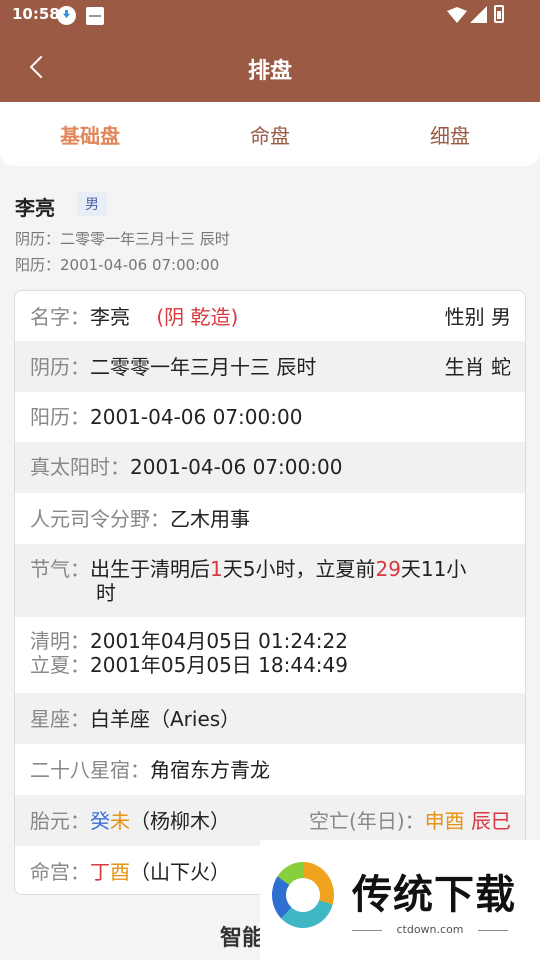 Image resolution: width=540 pixels, height=960 pixels. Describe the element at coordinates (270, 718) in the screenshot. I see `constellation-row: 星座：白羊座（Aries）` at that location.